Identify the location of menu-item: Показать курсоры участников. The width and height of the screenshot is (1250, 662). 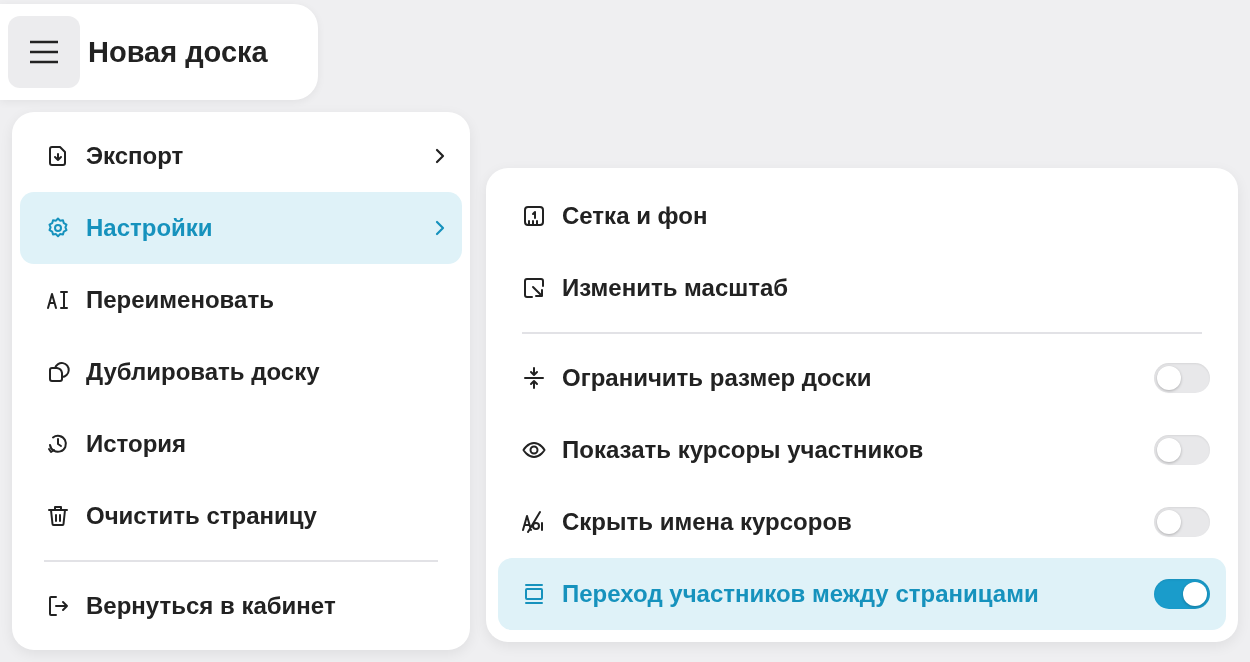
(862, 450).